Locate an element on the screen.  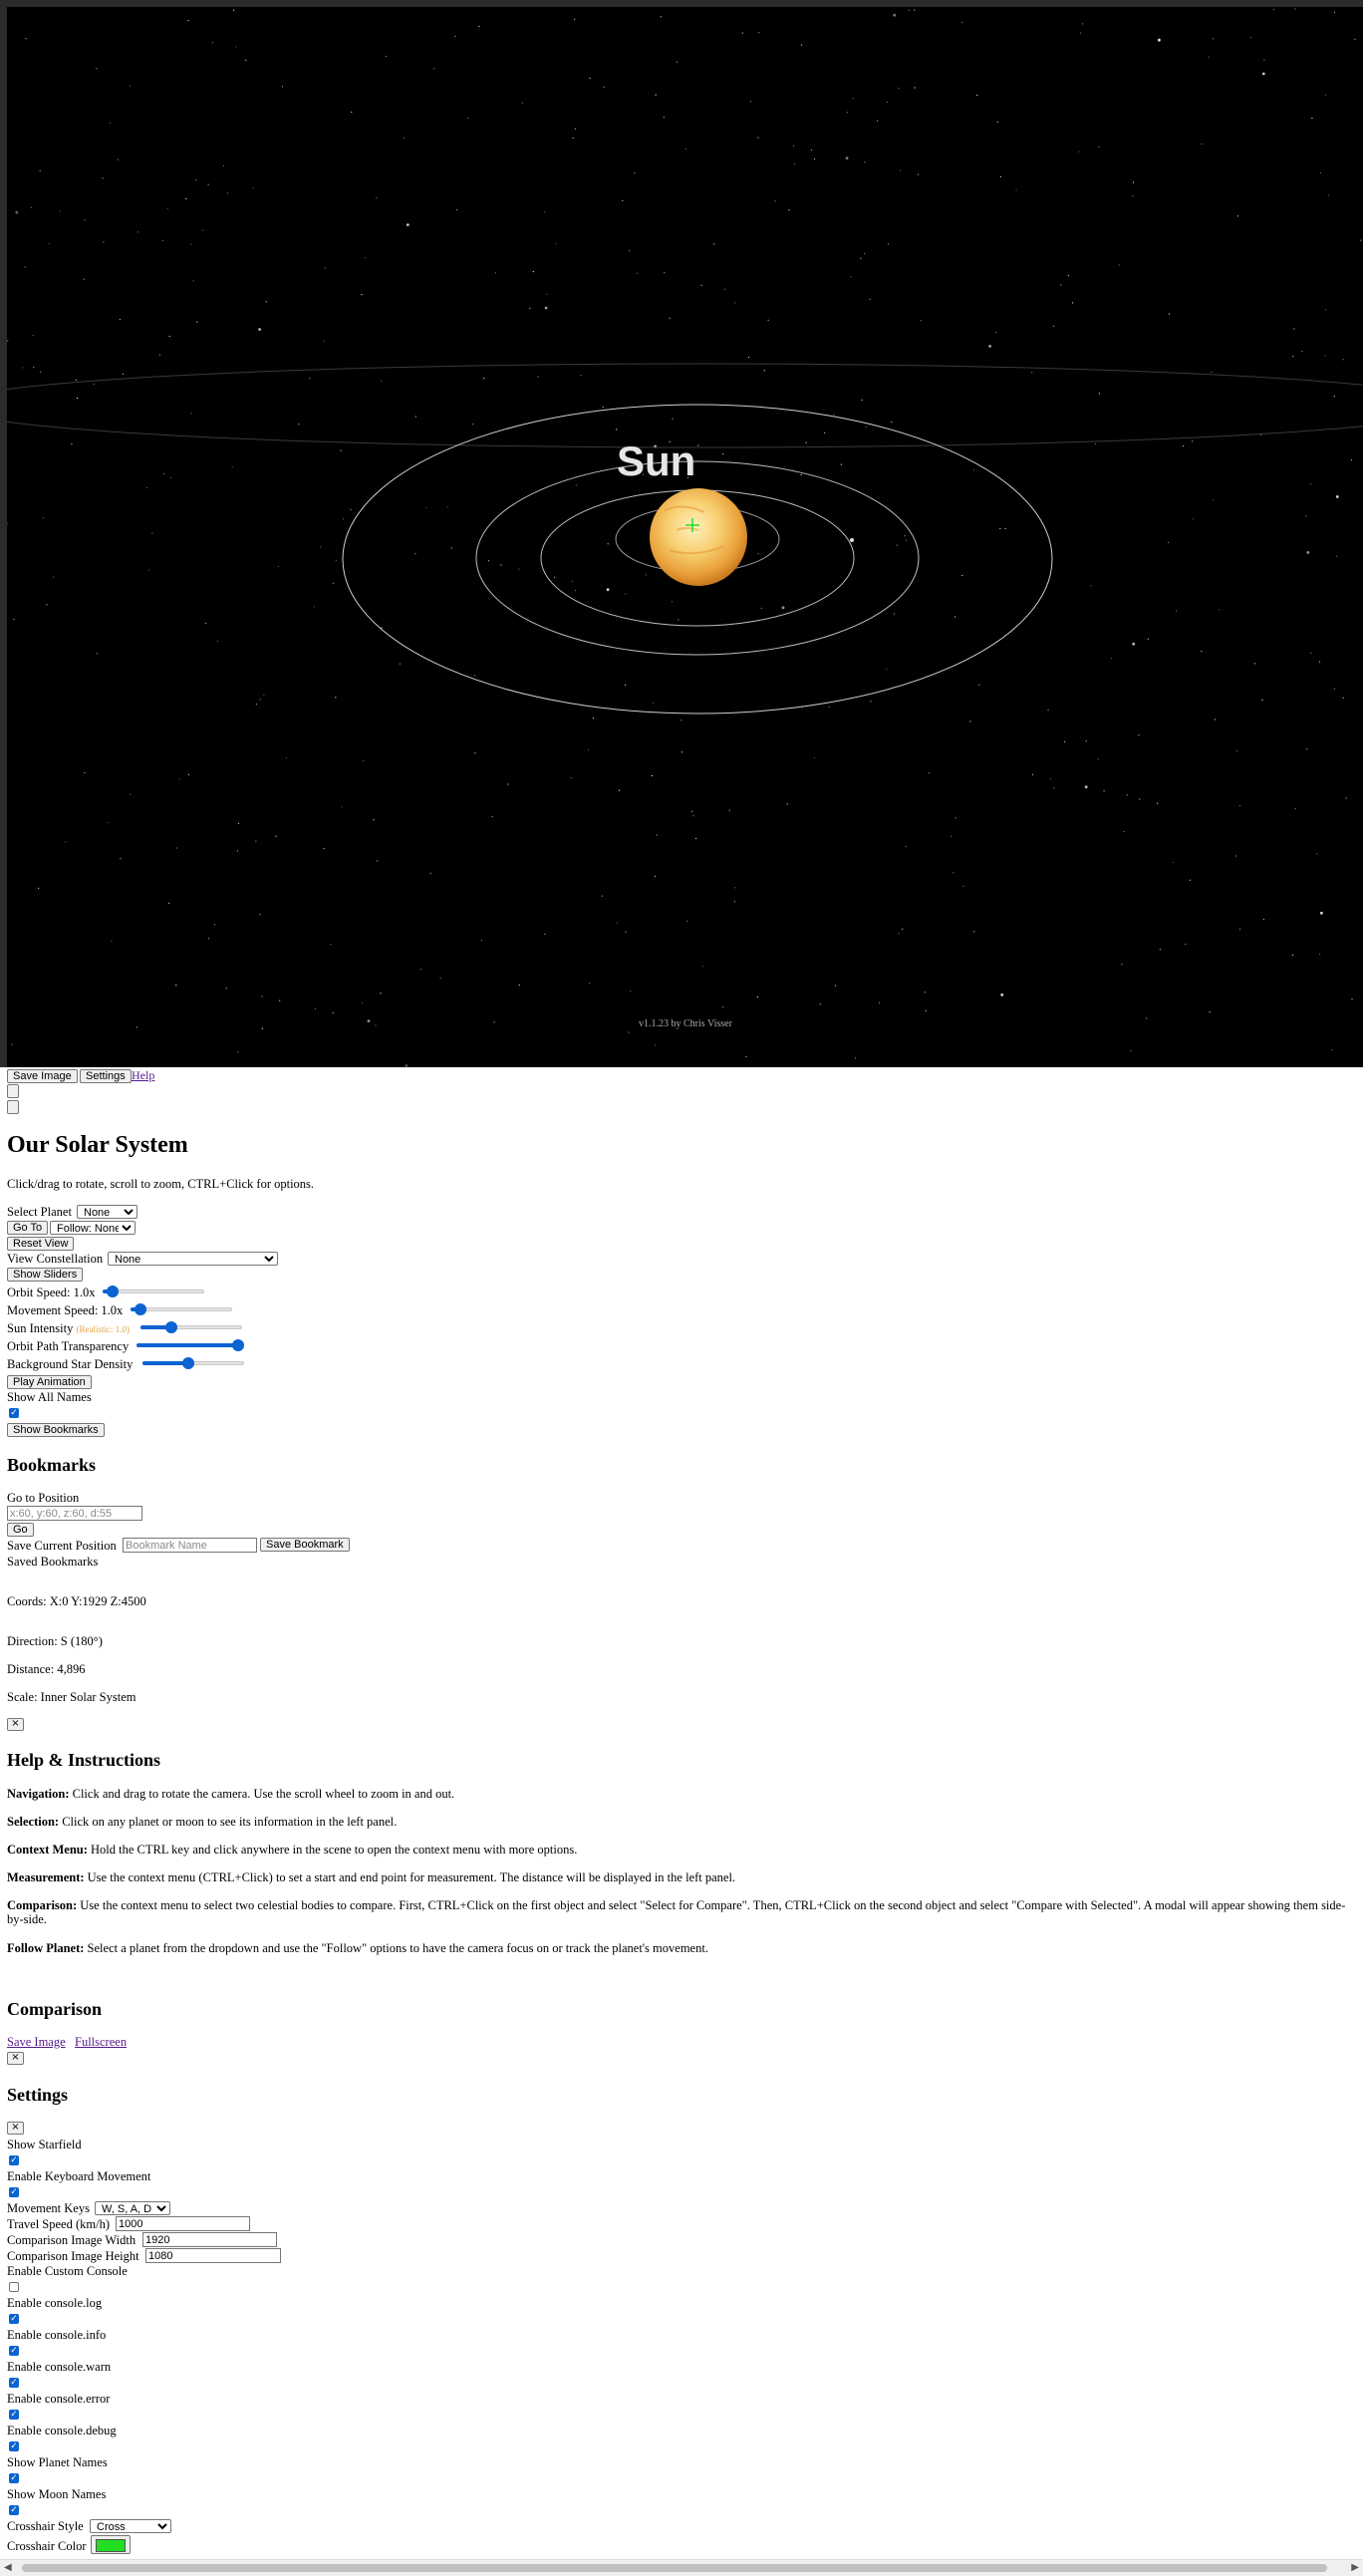
console-error-checkbox is located at coordinates (14, 2415).